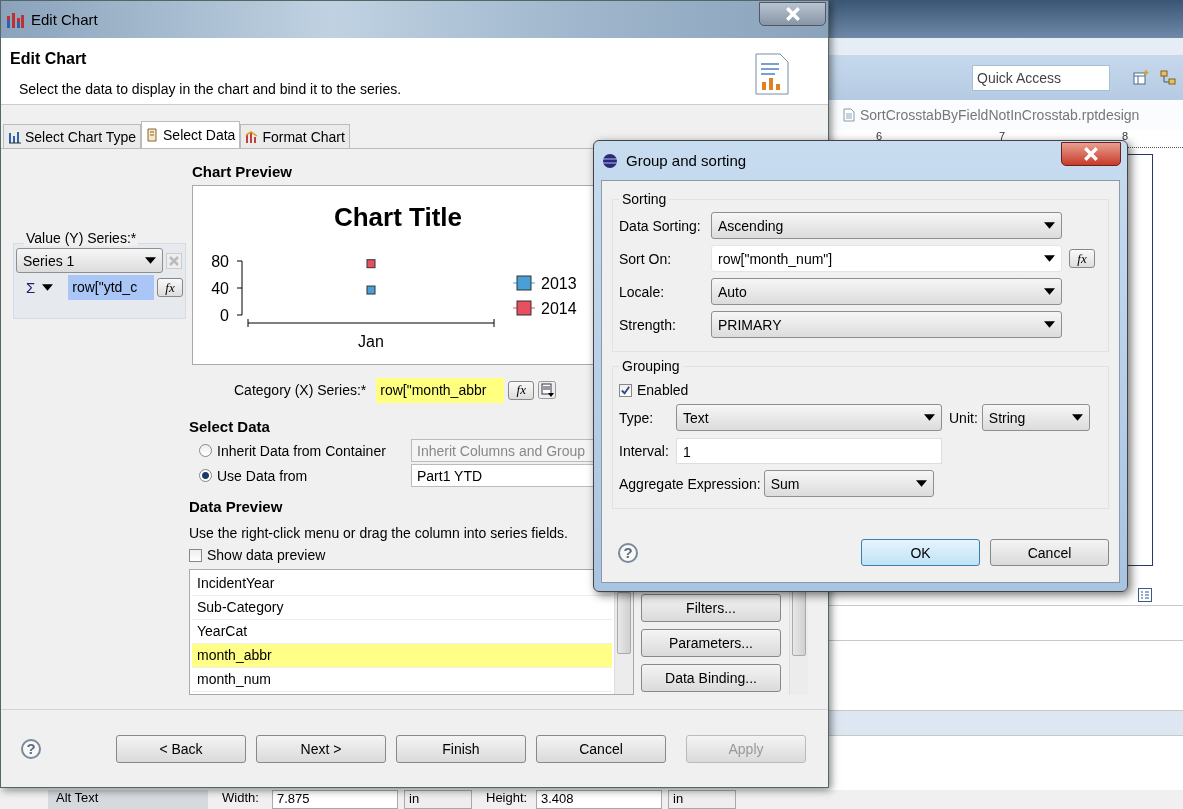  Describe the element at coordinates (314, 475) in the screenshot. I see `radio-label: Use Data from` at that location.